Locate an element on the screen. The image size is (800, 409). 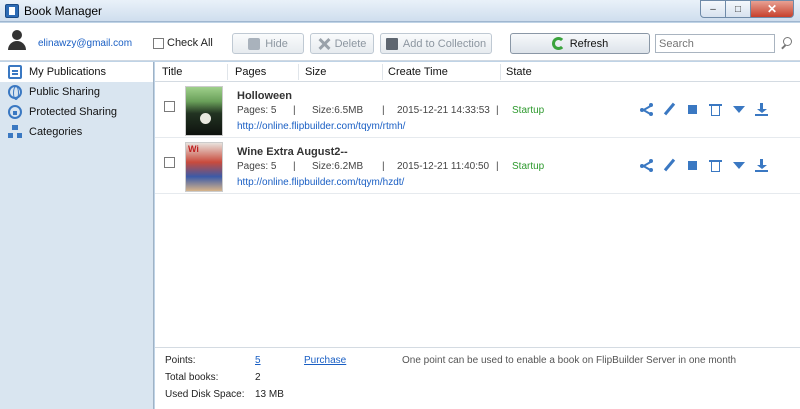
sidebar-item-label: Public Sharing is located at coordinates (64, 92).